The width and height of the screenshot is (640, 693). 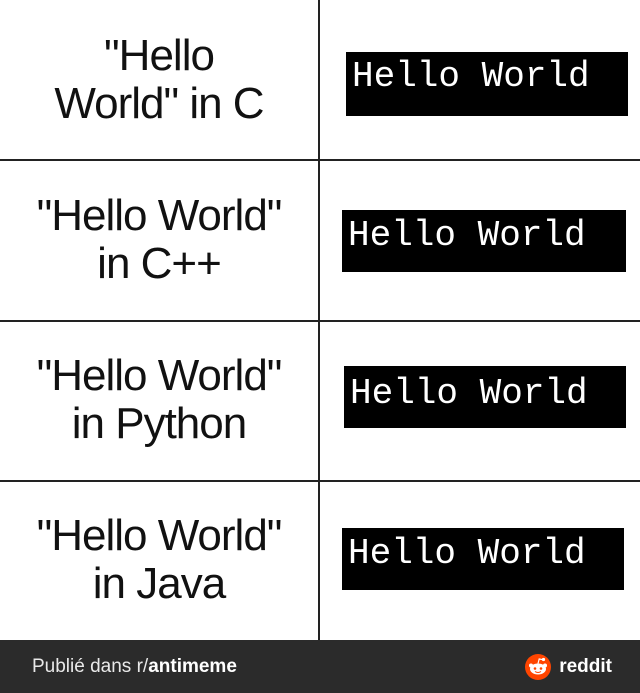 What do you see at coordinates (192, 666) in the screenshot?
I see `subreddit-name: antimeme` at bounding box center [192, 666].